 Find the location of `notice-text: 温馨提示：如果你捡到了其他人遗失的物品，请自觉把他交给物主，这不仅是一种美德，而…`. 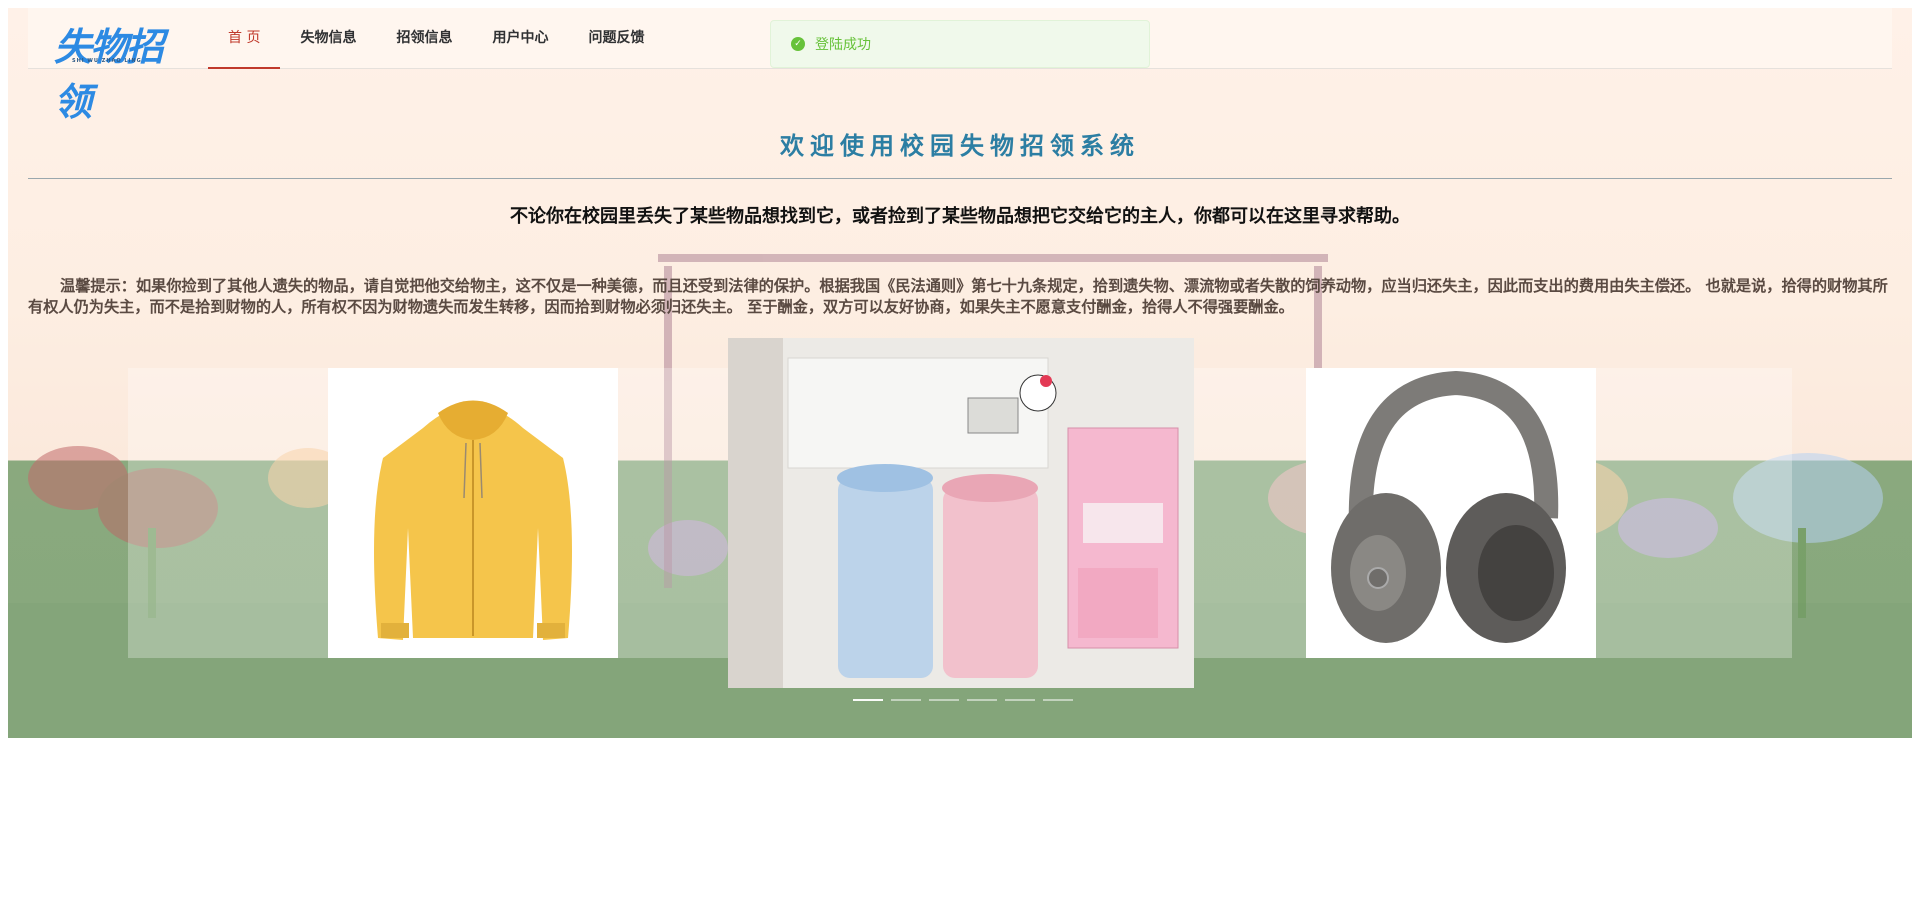

notice-text: 温馨提示：如果你捡到了其他人遗失的物品，请自觉把他交给物主，这不仅是一种美德，而… is located at coordinates (958, 296).